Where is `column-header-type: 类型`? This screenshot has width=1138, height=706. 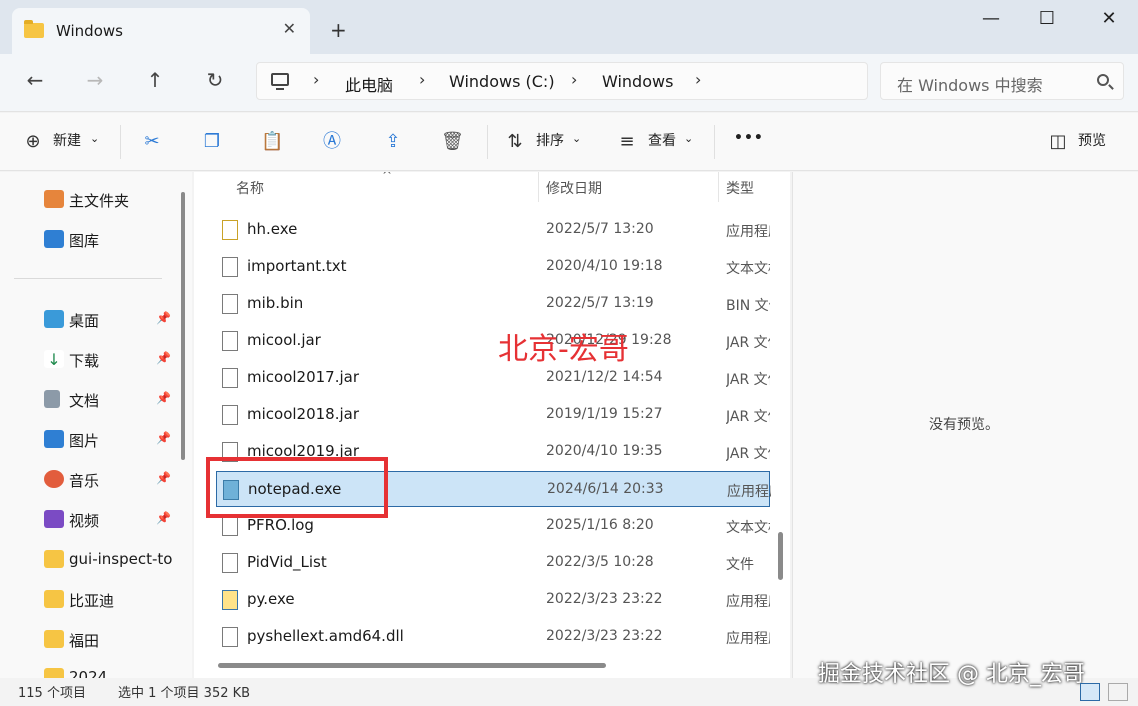
column-header-type: 类型 is located at coordinates (740, 188).